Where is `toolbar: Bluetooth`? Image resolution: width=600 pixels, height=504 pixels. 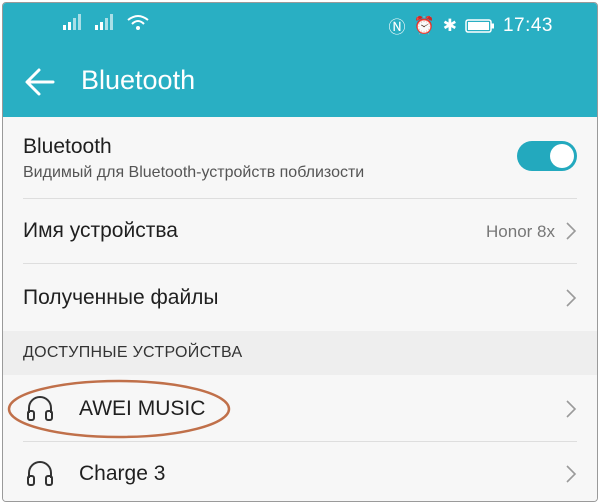 toolbar: Bluetooth is located at coordinates (300, 87).